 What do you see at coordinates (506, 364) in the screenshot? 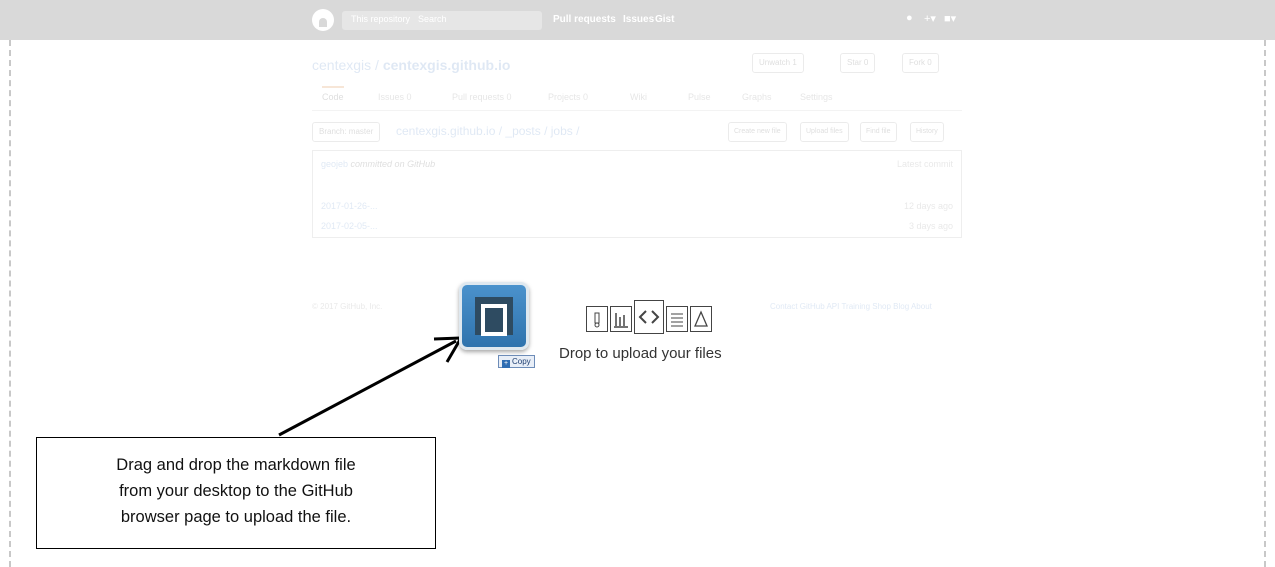
I see `plus-icon: +` at bounding box center [506, 364].